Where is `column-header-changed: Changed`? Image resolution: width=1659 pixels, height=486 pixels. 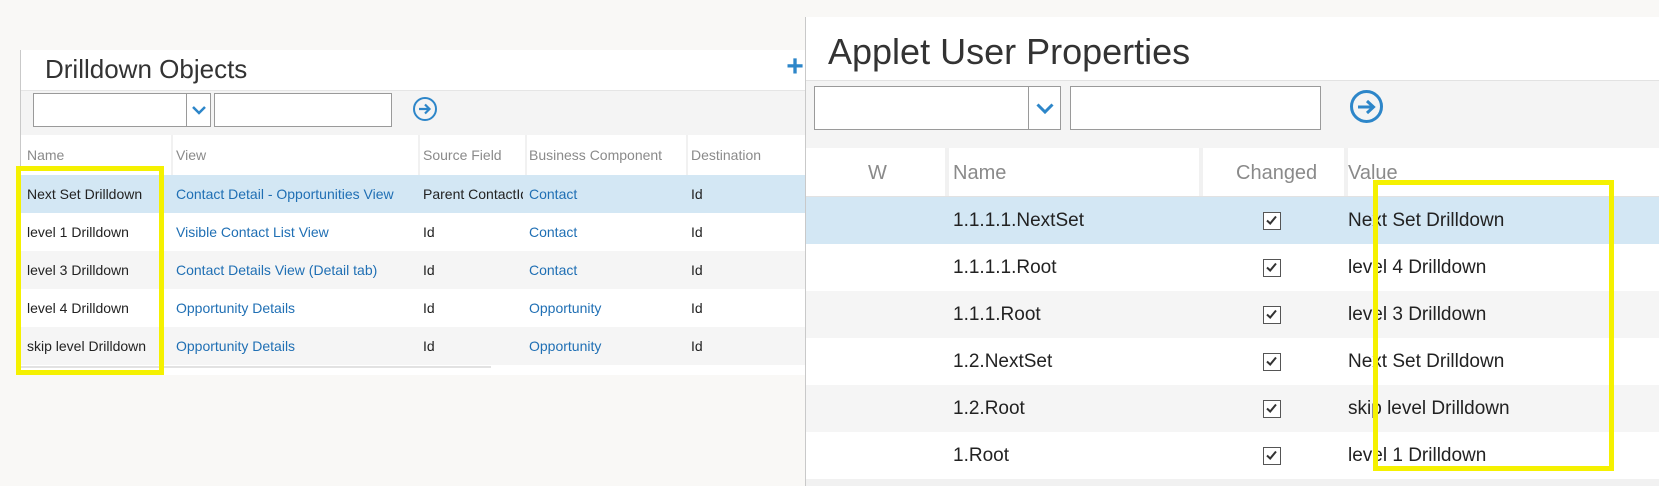 column-header-changed: Changed is located at coordinates (1276, 172).